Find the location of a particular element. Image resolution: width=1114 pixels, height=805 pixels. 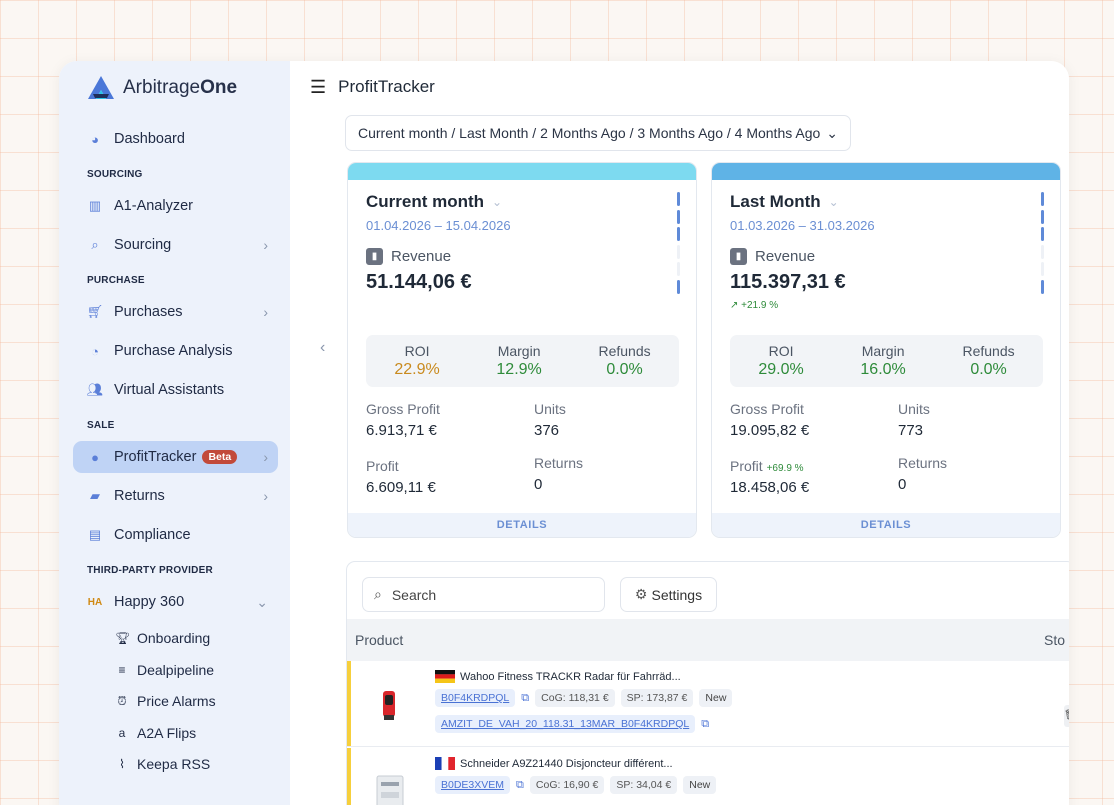

sidebar-item-label: Compliance is located at coordinates (152, 535).